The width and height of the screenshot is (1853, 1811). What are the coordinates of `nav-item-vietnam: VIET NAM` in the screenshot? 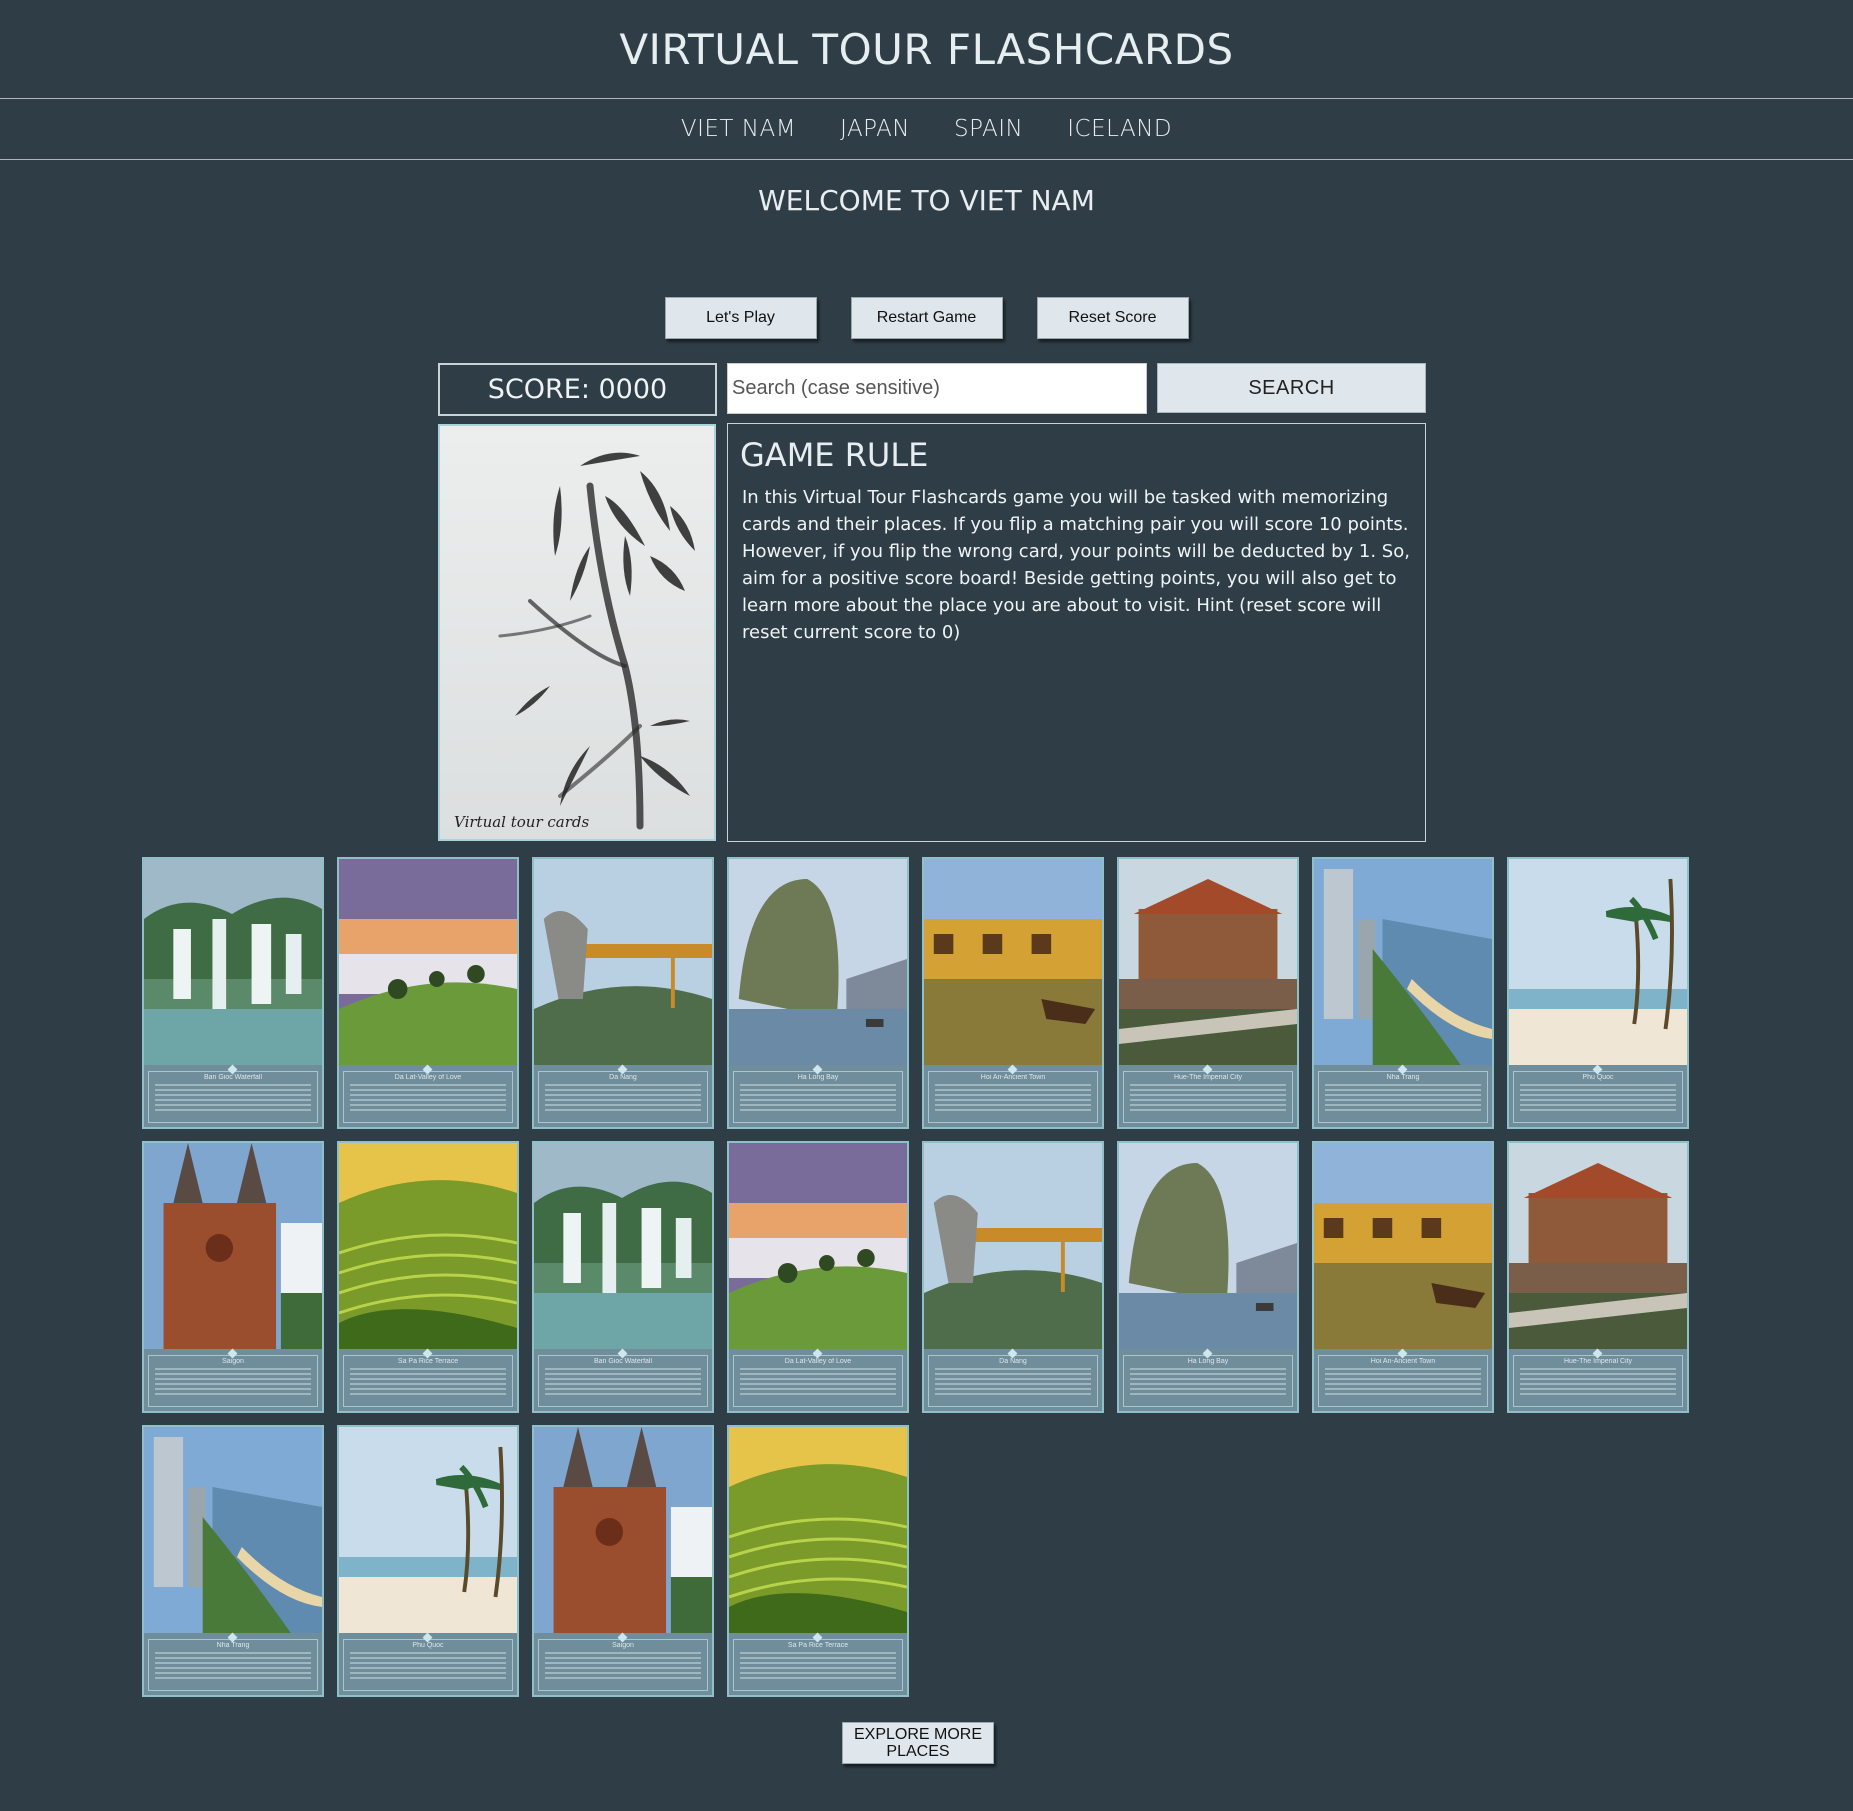 It's located at (738, 129).